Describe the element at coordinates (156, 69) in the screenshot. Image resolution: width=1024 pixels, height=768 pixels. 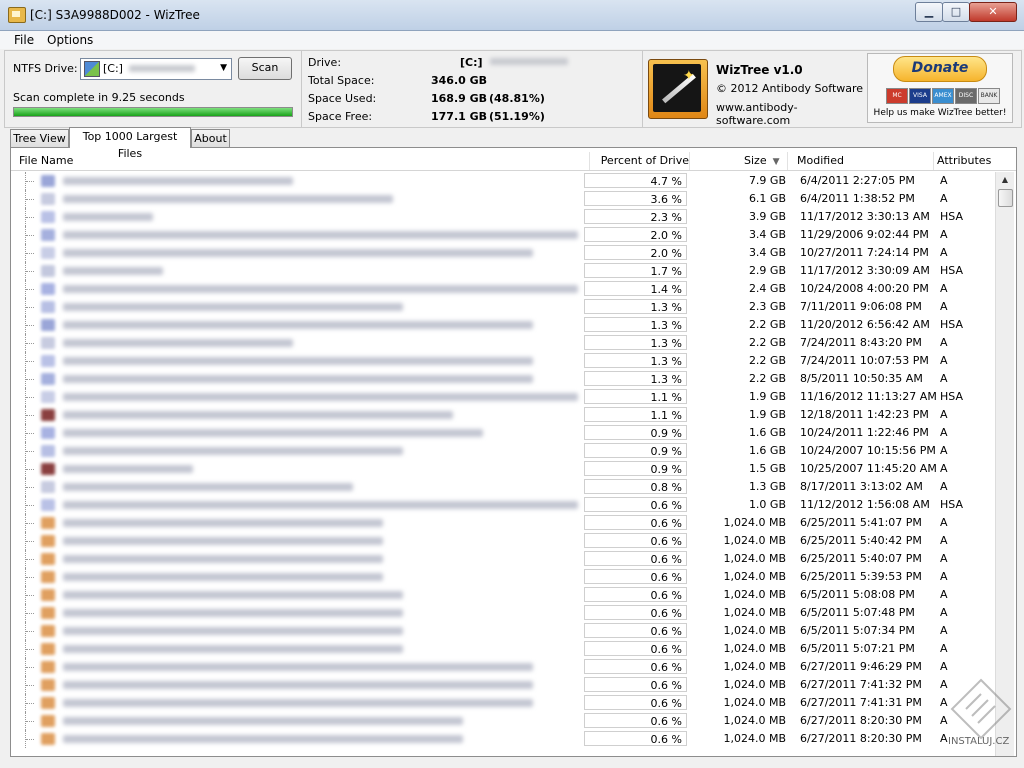
I see `drive-select: [C:] ▼` at that location.